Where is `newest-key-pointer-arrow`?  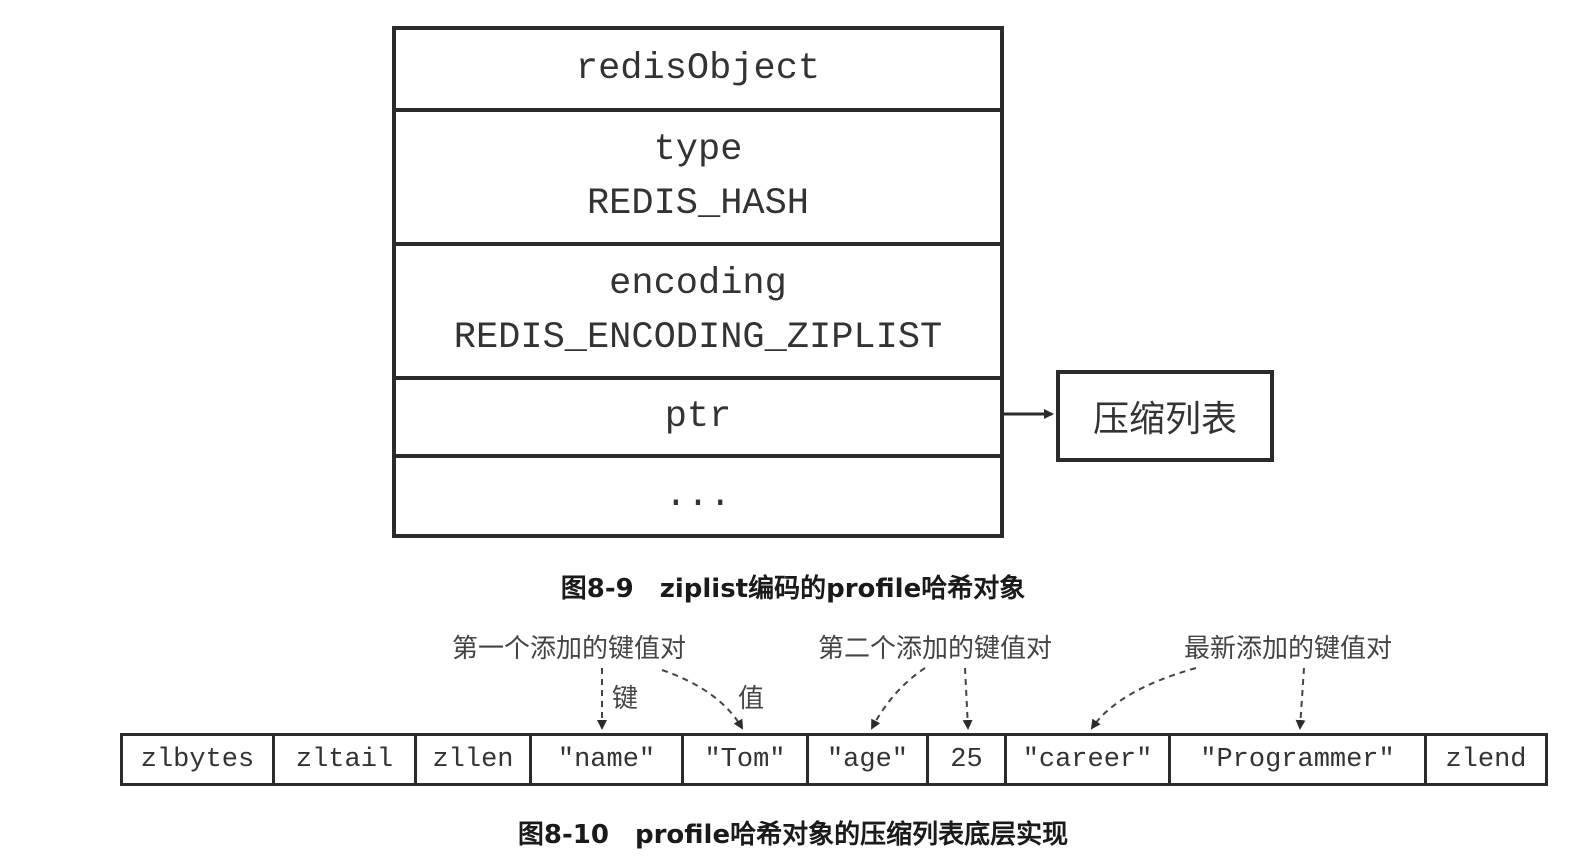 newest-key-pointer-arrow is located at coordinates (1143, 698).